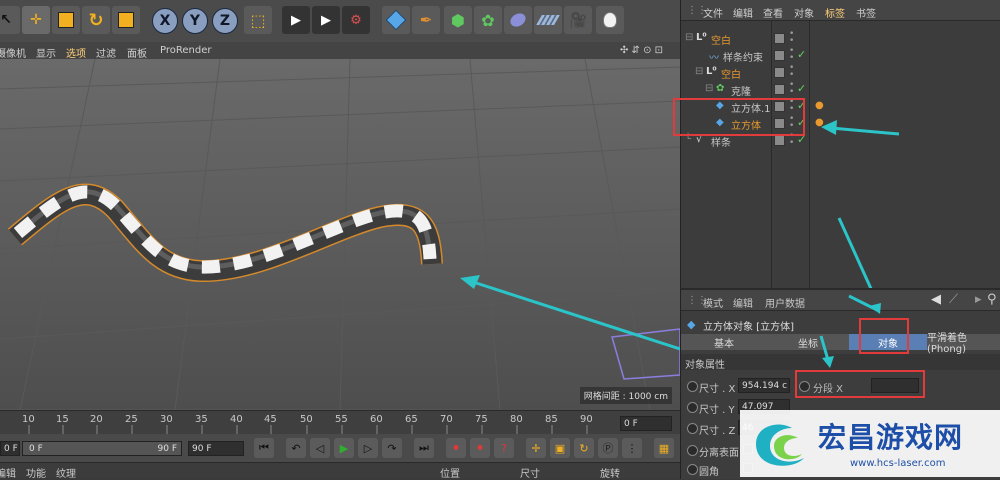  I want to click on go-to-end-icon: ⏭, so click(424, 448).